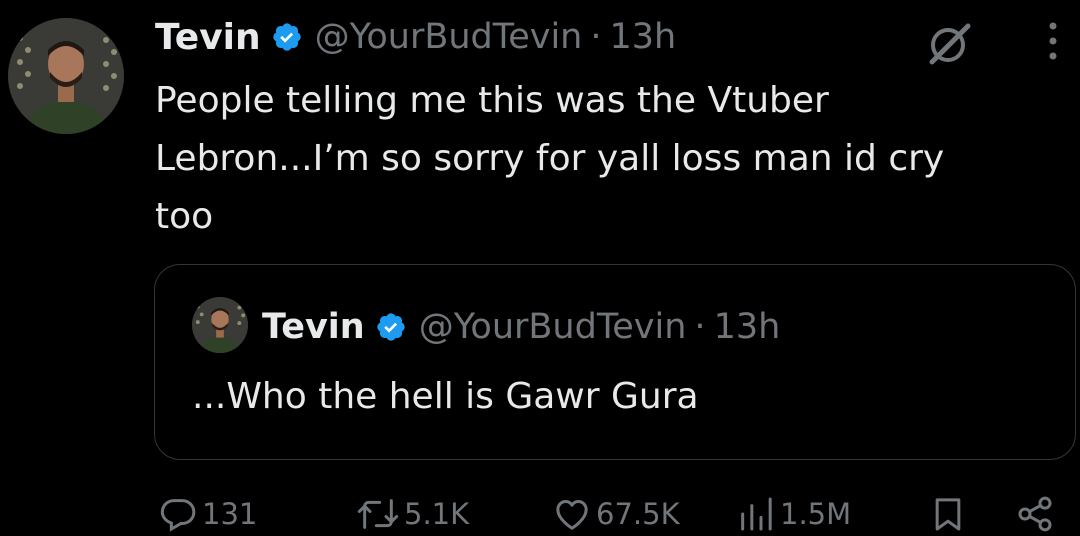  I want to click on reply-button: 131, so click(207, 514).